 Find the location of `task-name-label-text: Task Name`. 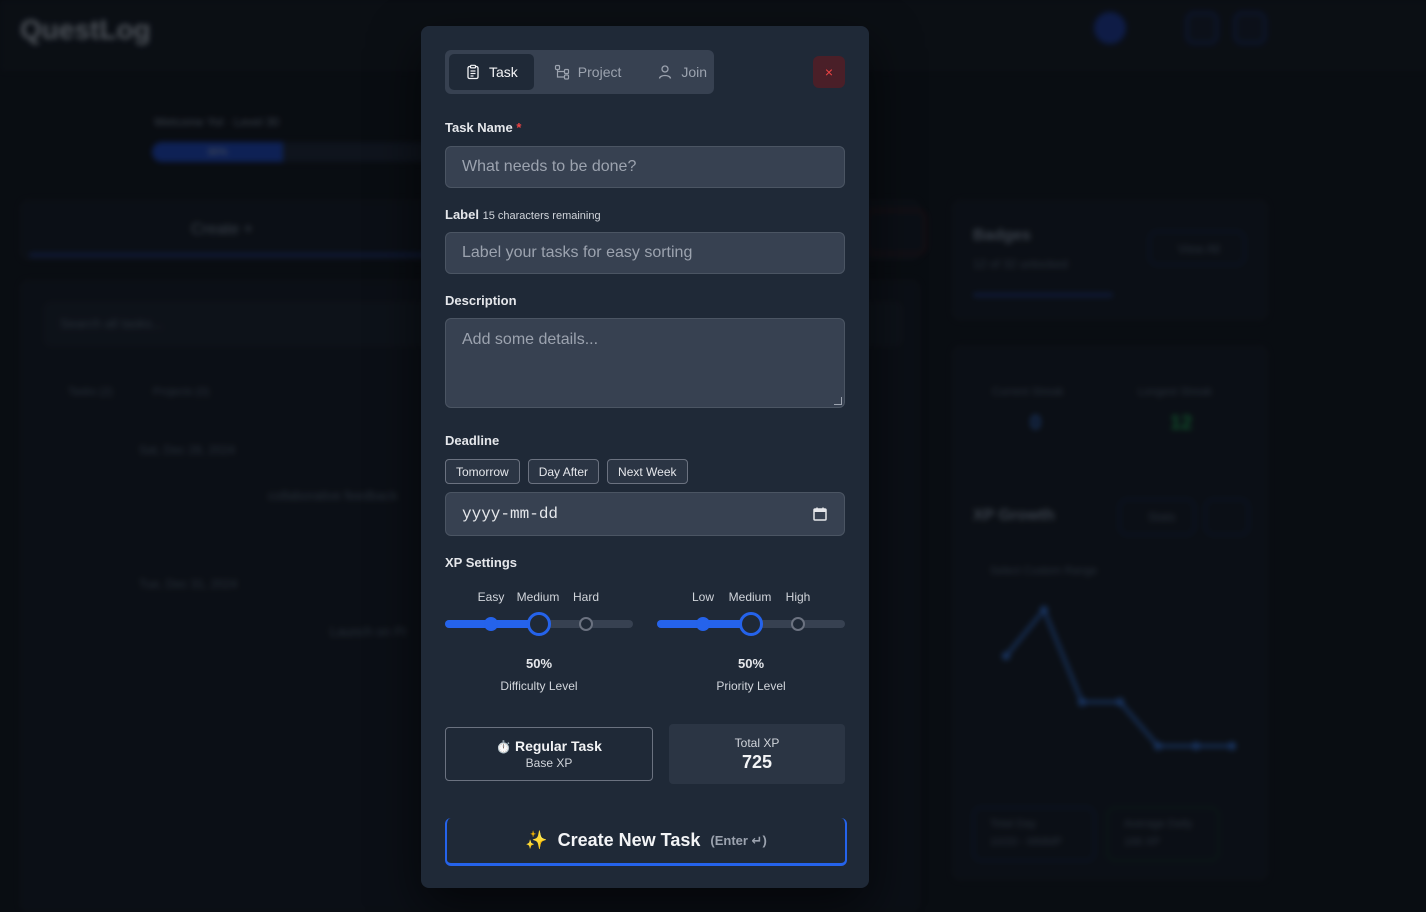

task-name-label-text: Task Name is located at coordinates (479, 127).